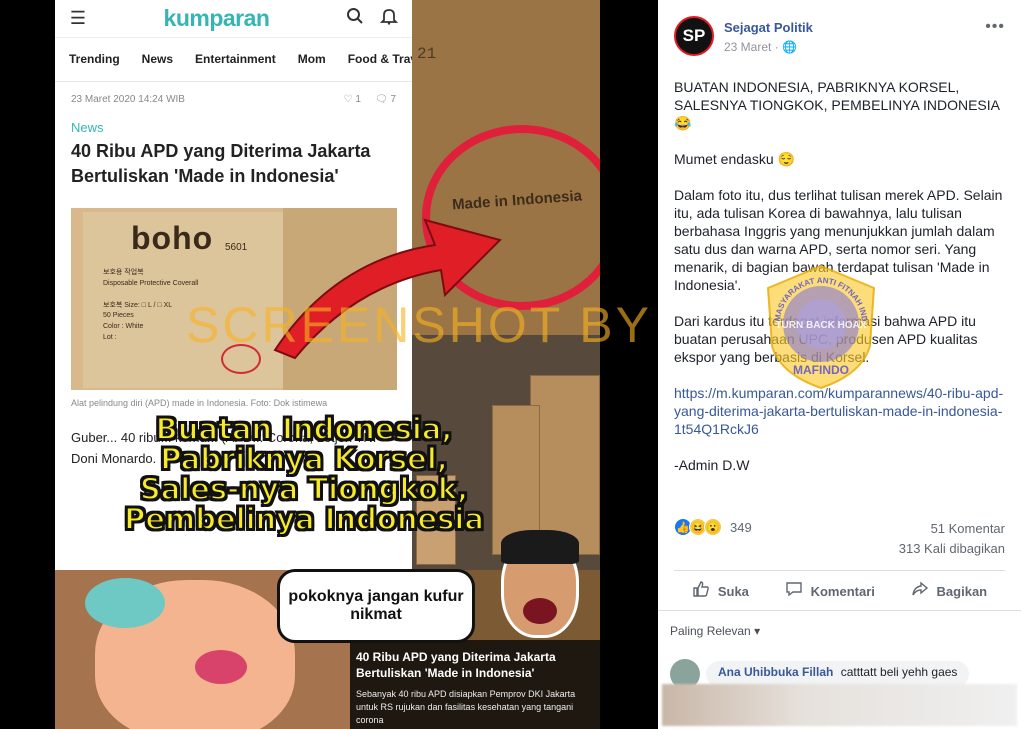 The height and width of the screenshot is (729, 1021). Describe the element at coordinates (768, 27) in the screenshot. I see `page-name-link: Sejagat Politik` at that location.